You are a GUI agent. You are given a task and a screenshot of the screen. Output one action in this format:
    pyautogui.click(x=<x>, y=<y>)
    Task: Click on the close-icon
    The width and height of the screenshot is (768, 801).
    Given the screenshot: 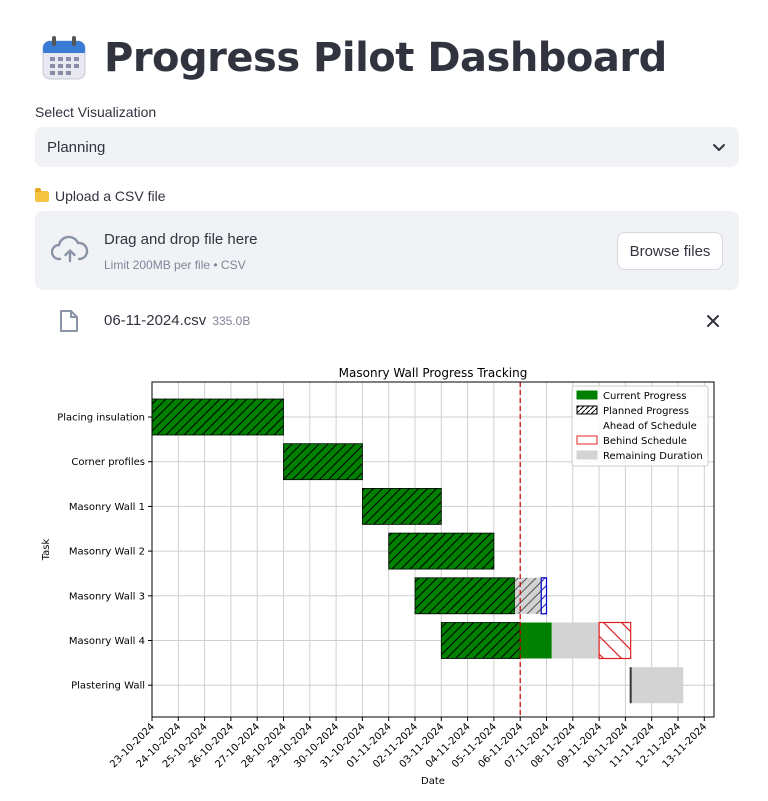 What is the action you would take?
    pyautogui.click(x=713, y=321)
    